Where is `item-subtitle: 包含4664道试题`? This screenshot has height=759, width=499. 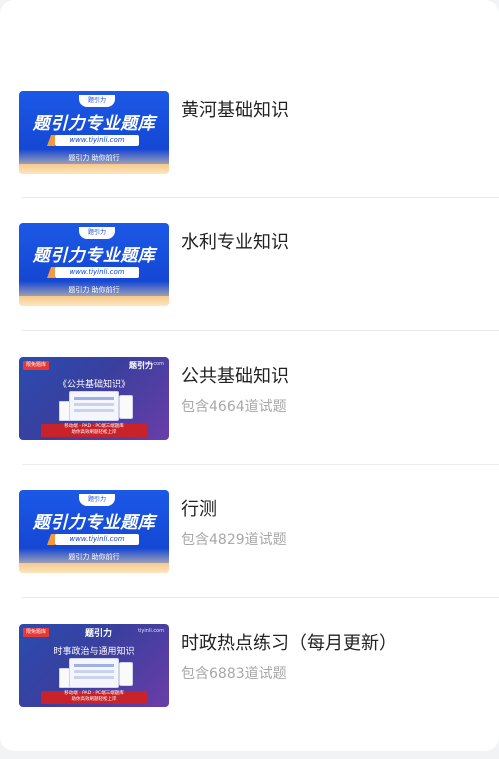 item-subtitle: 包含4664道试题 is located at coordinates (234, 407).